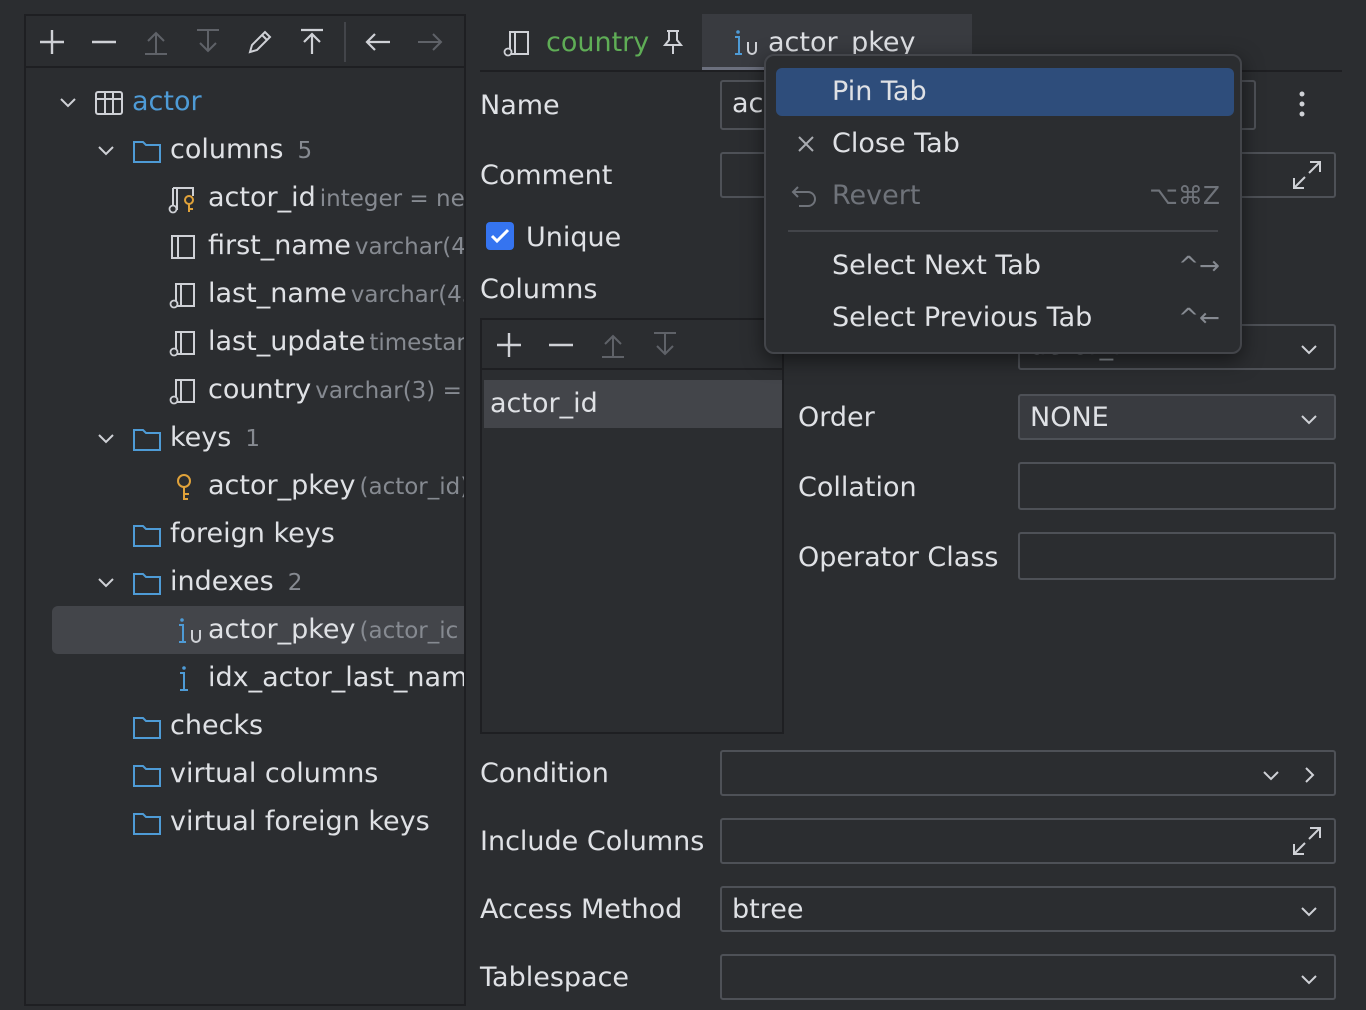  I want to click on tree-label: keys, so click(200, 437).